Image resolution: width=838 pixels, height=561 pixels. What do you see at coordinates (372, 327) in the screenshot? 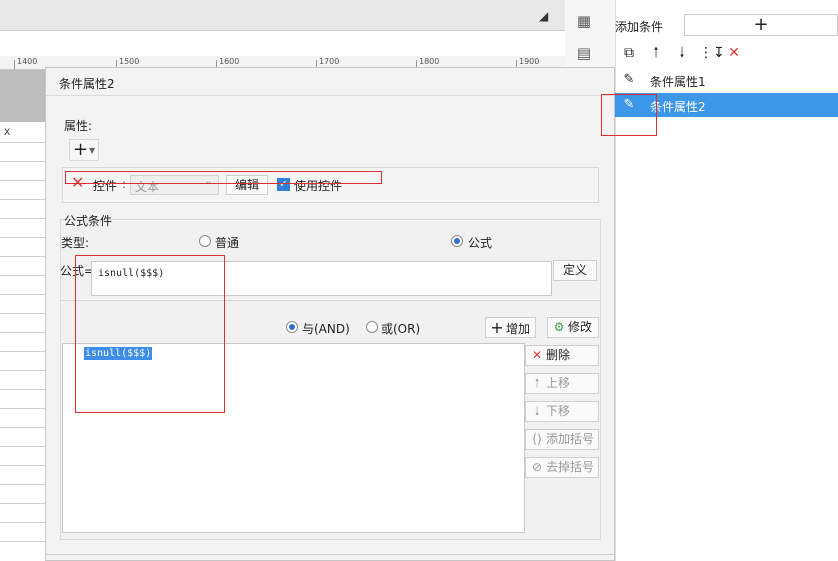
I see `logic-or-radio` at bounding box center [372, 327].